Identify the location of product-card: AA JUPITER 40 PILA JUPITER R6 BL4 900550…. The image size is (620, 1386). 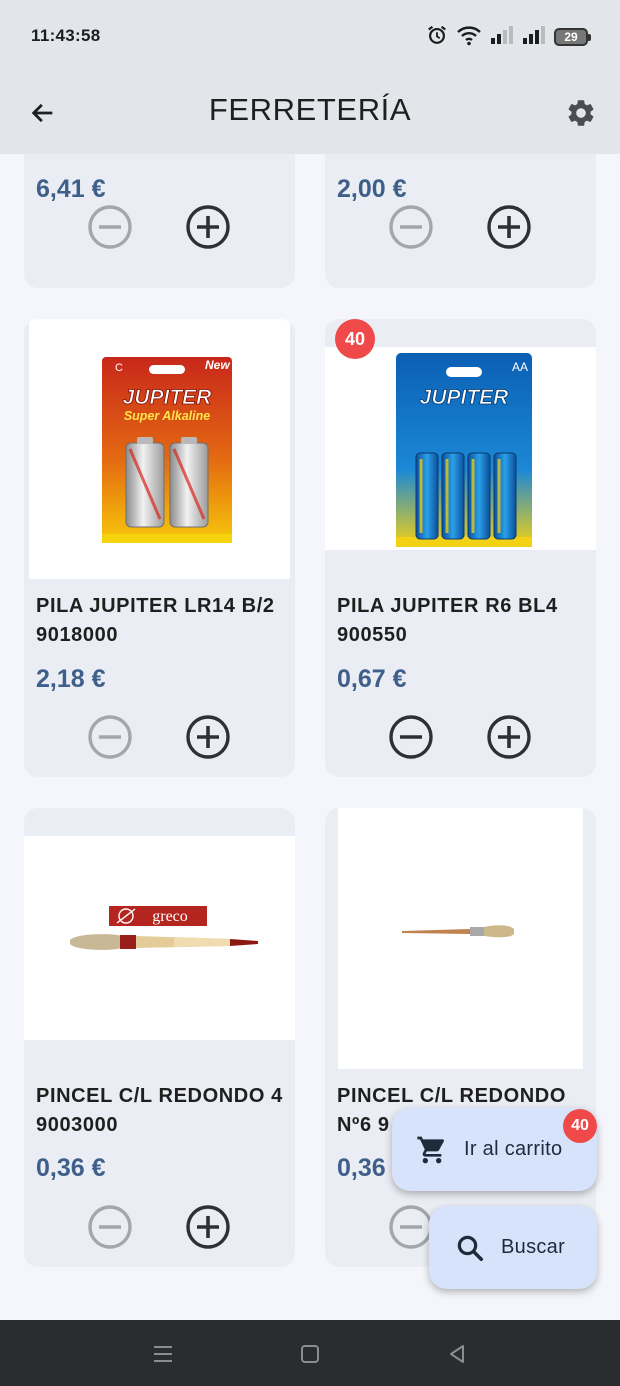
(460, 548).